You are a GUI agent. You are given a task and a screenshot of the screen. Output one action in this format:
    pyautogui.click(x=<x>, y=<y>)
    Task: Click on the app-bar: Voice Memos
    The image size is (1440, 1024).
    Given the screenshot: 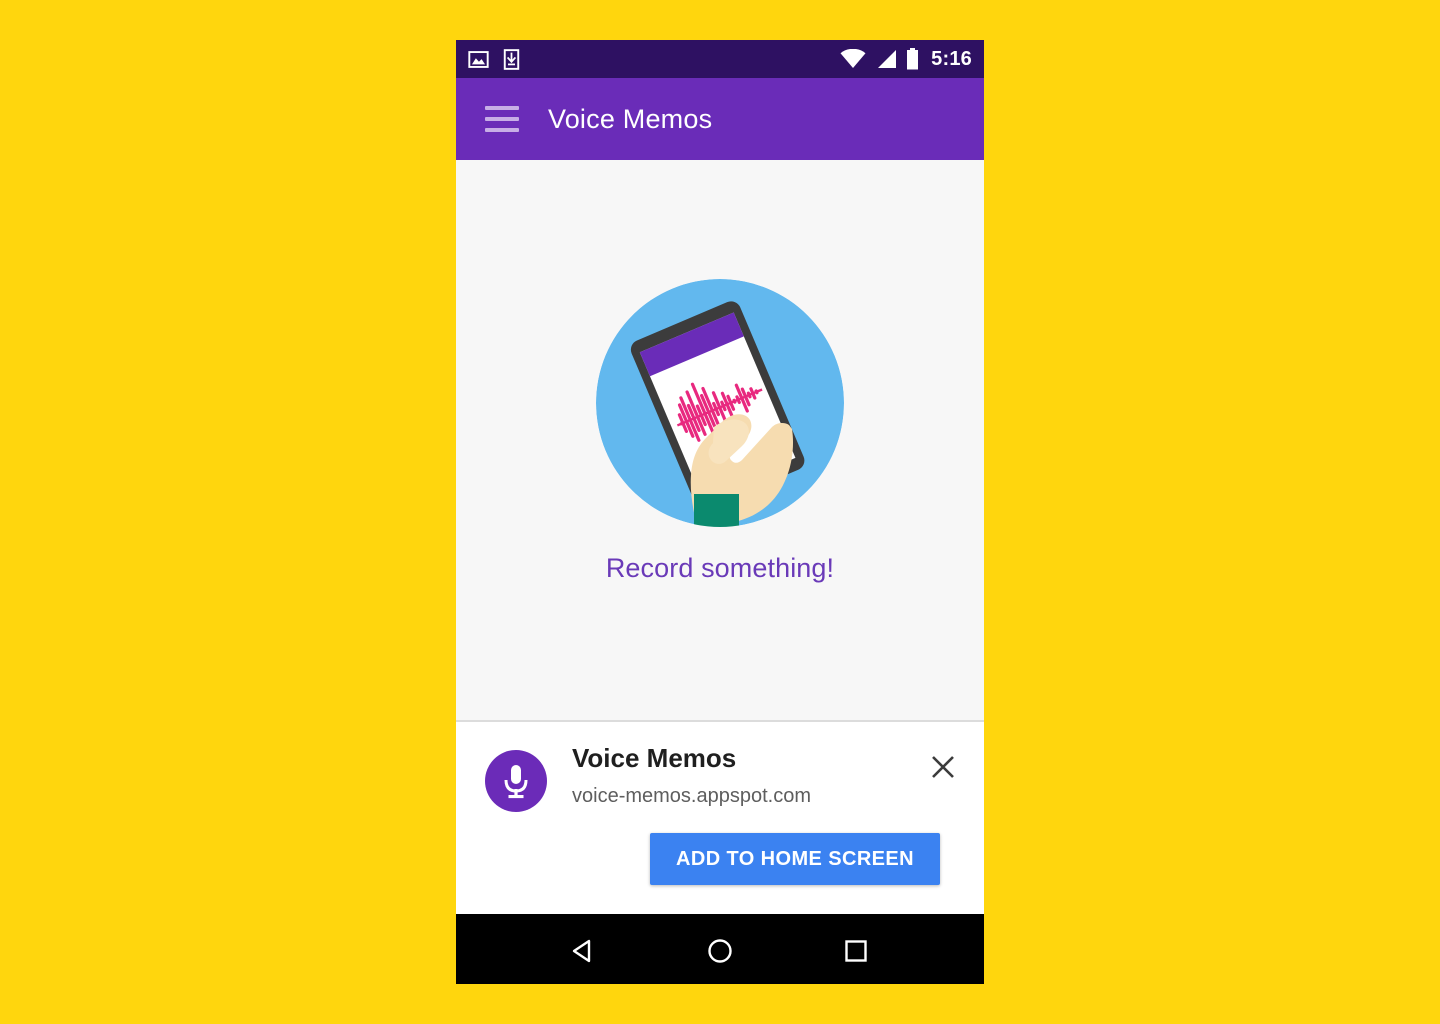 What is the action you would take?
    pyautogui.click(x=720, y=119)
    